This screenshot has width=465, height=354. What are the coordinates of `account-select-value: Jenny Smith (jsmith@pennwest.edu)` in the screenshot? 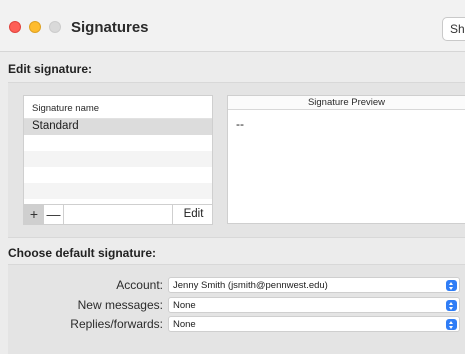 It's located at (250, 285).